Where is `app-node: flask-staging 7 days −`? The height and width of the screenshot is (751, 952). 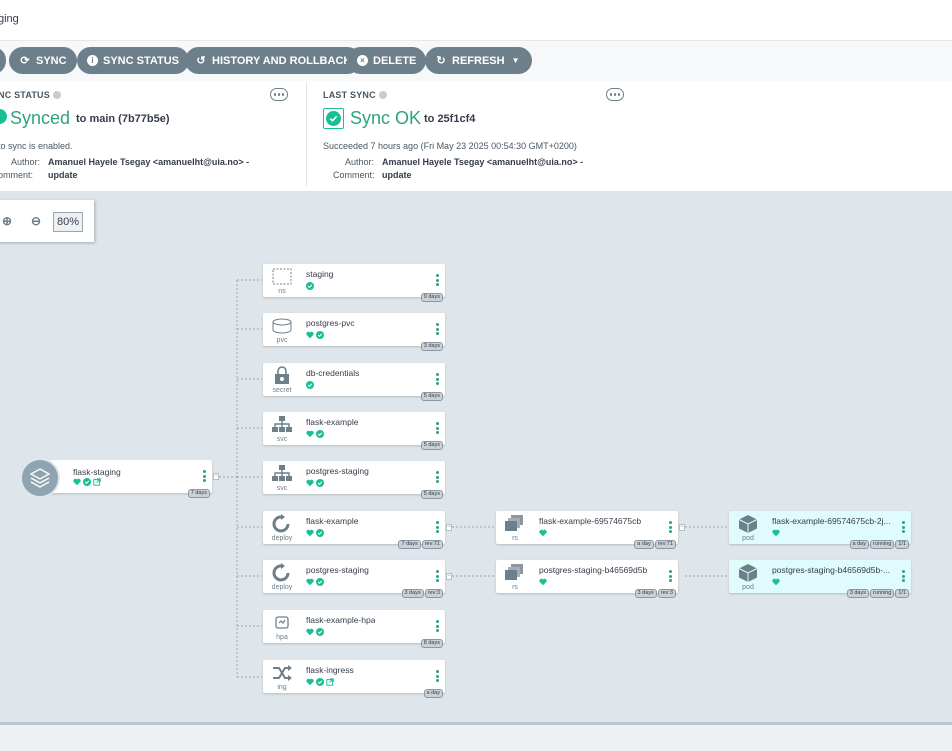
app-node: flask-staging 7 days − is located at coordinates (119, 478).